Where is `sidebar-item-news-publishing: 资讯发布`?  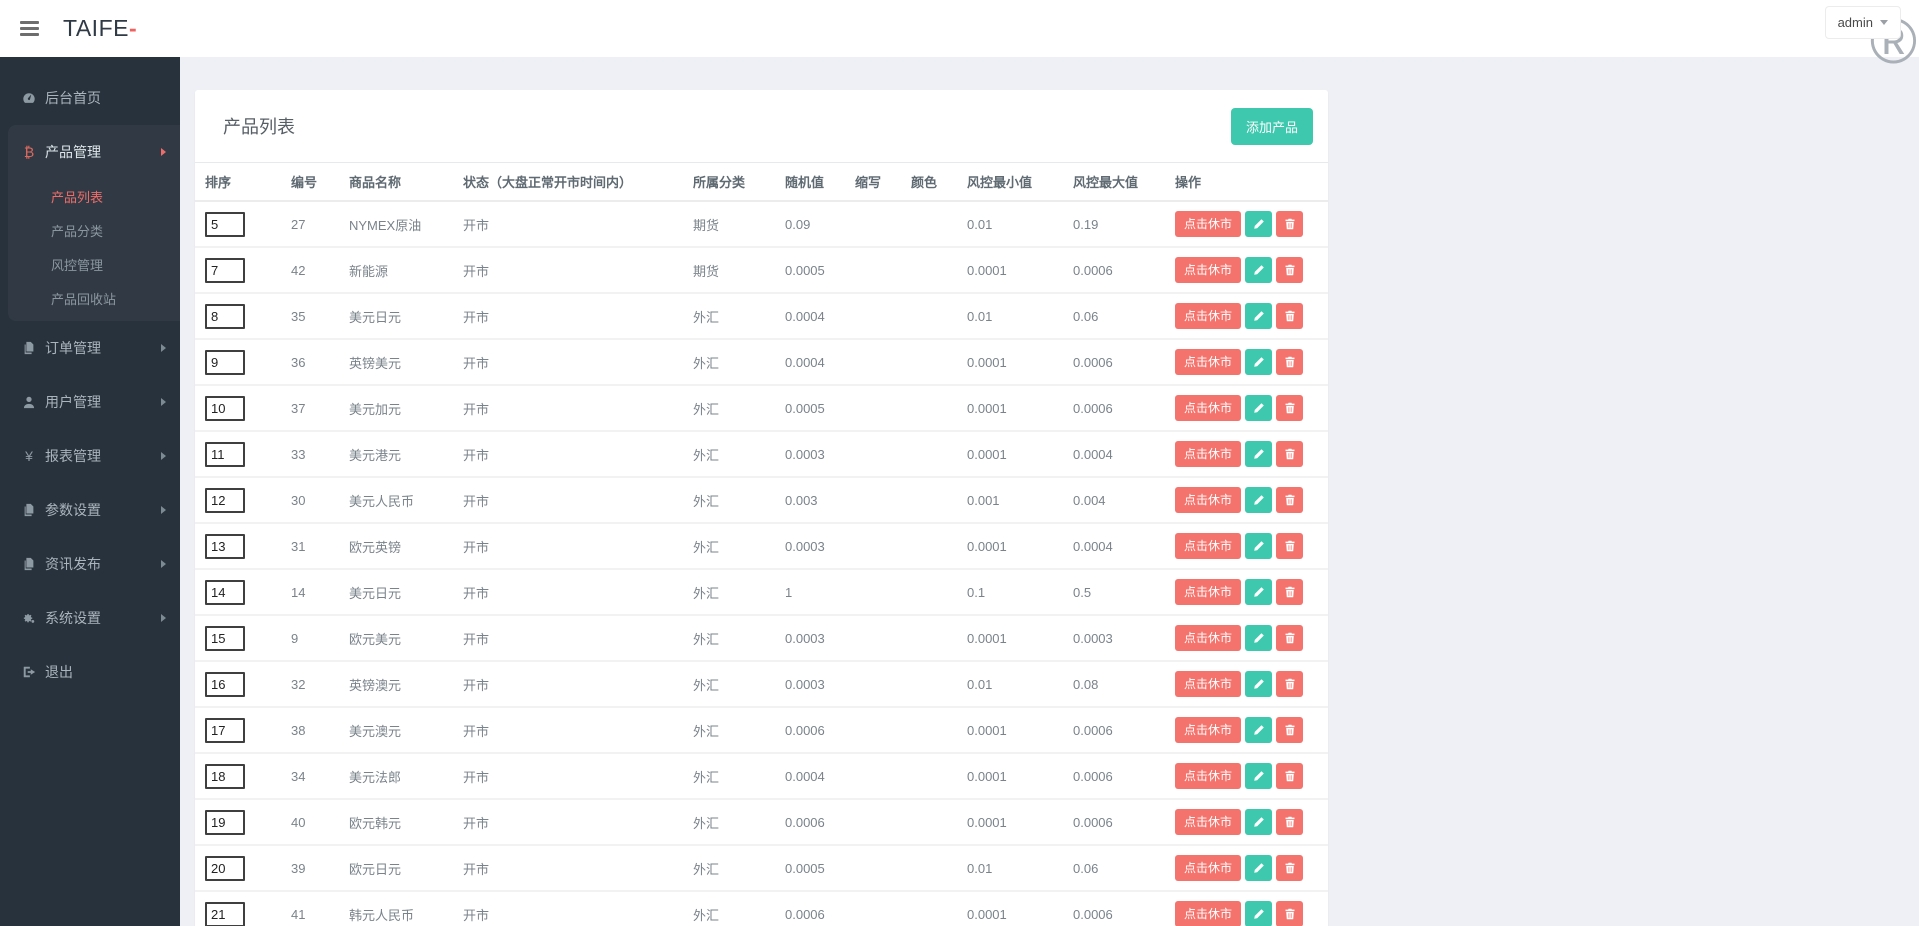
sidebar-item-news-publishing: 资讯发布 is located at coordinates (90, 564).